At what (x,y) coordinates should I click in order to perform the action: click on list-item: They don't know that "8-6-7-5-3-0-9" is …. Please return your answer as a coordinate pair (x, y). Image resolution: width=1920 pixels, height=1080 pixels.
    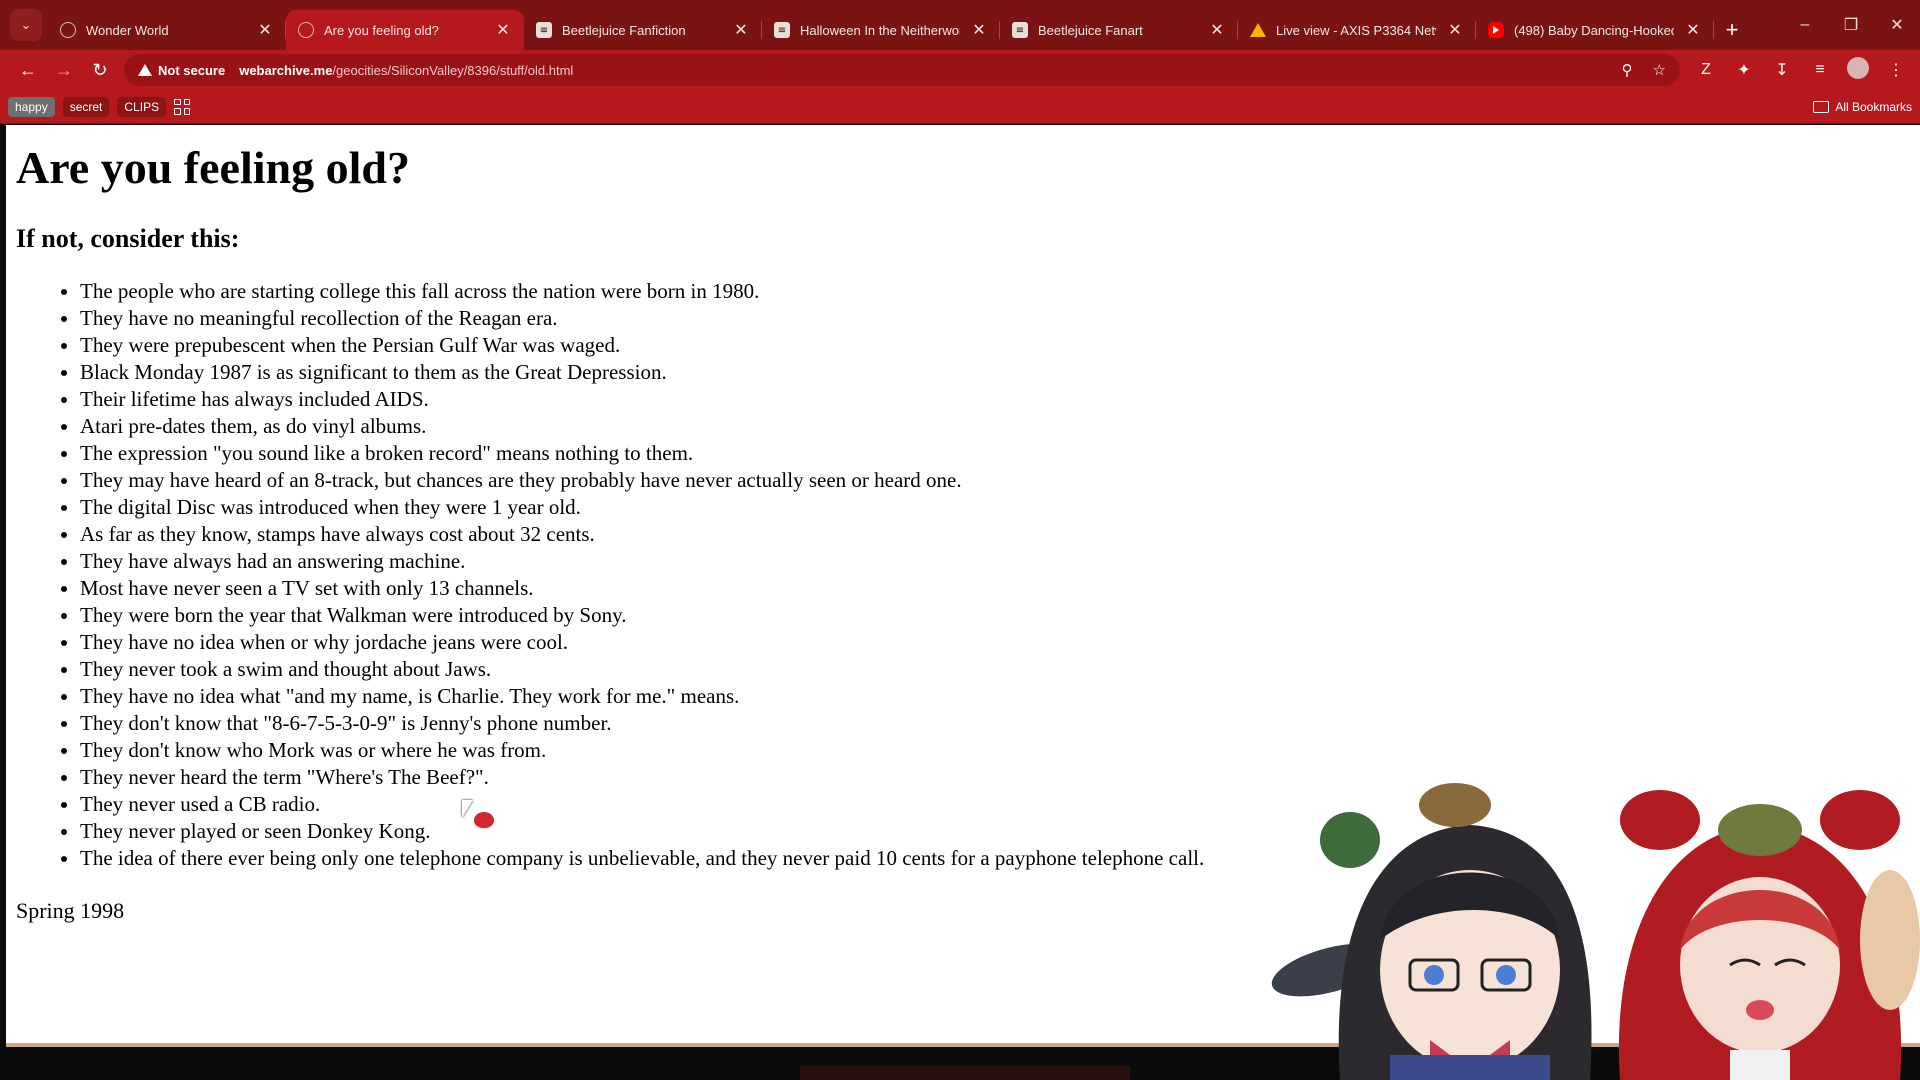
    Looking at the image, I should click on (1000, 723).